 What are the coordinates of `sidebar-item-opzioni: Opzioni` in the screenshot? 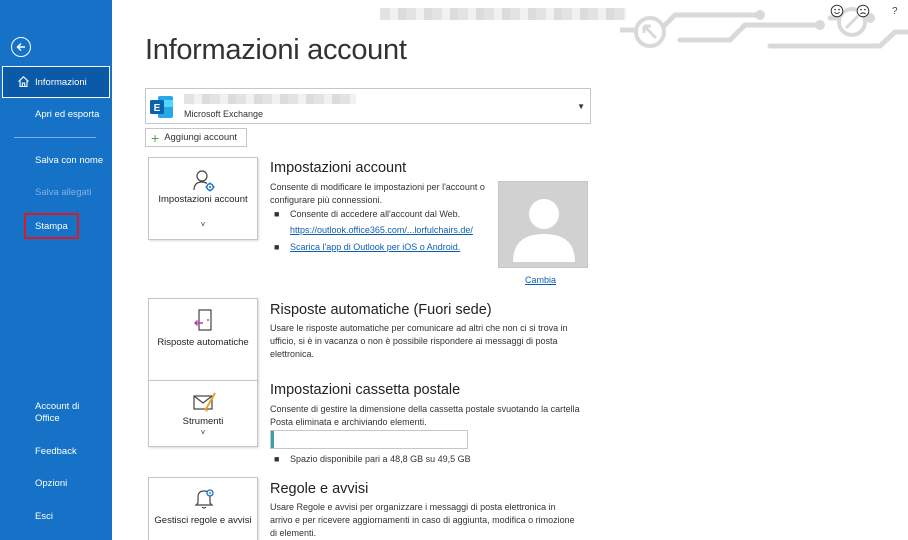 It's located at (56, 483).